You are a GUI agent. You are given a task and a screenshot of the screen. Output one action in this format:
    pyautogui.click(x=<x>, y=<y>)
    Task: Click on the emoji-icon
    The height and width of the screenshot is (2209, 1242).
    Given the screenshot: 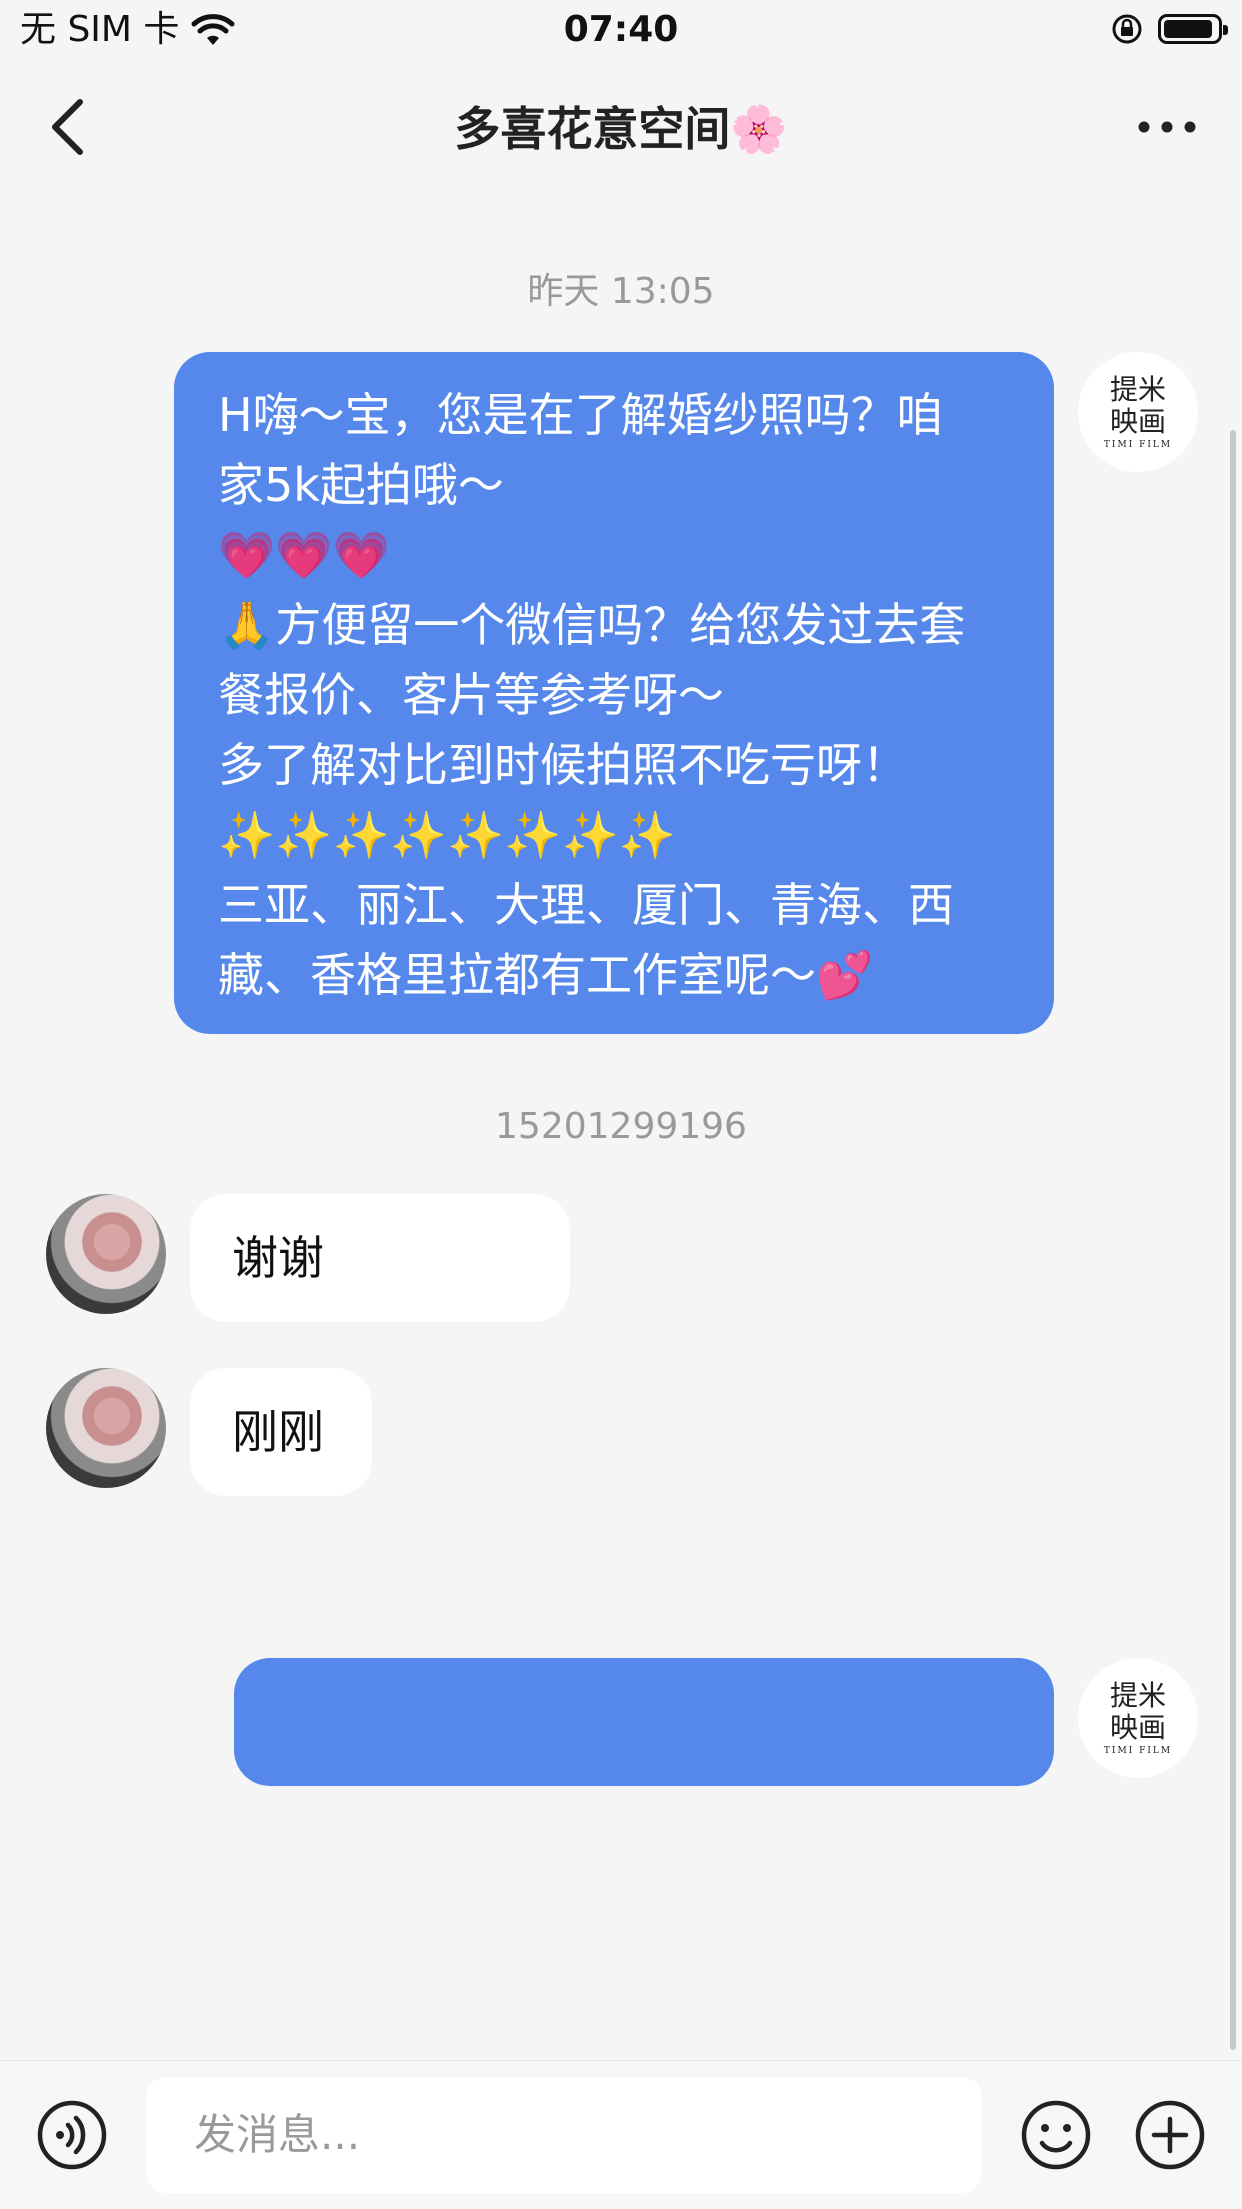 What is the action you would take?
    pyautogui.click(x=1056, y=2135)
    